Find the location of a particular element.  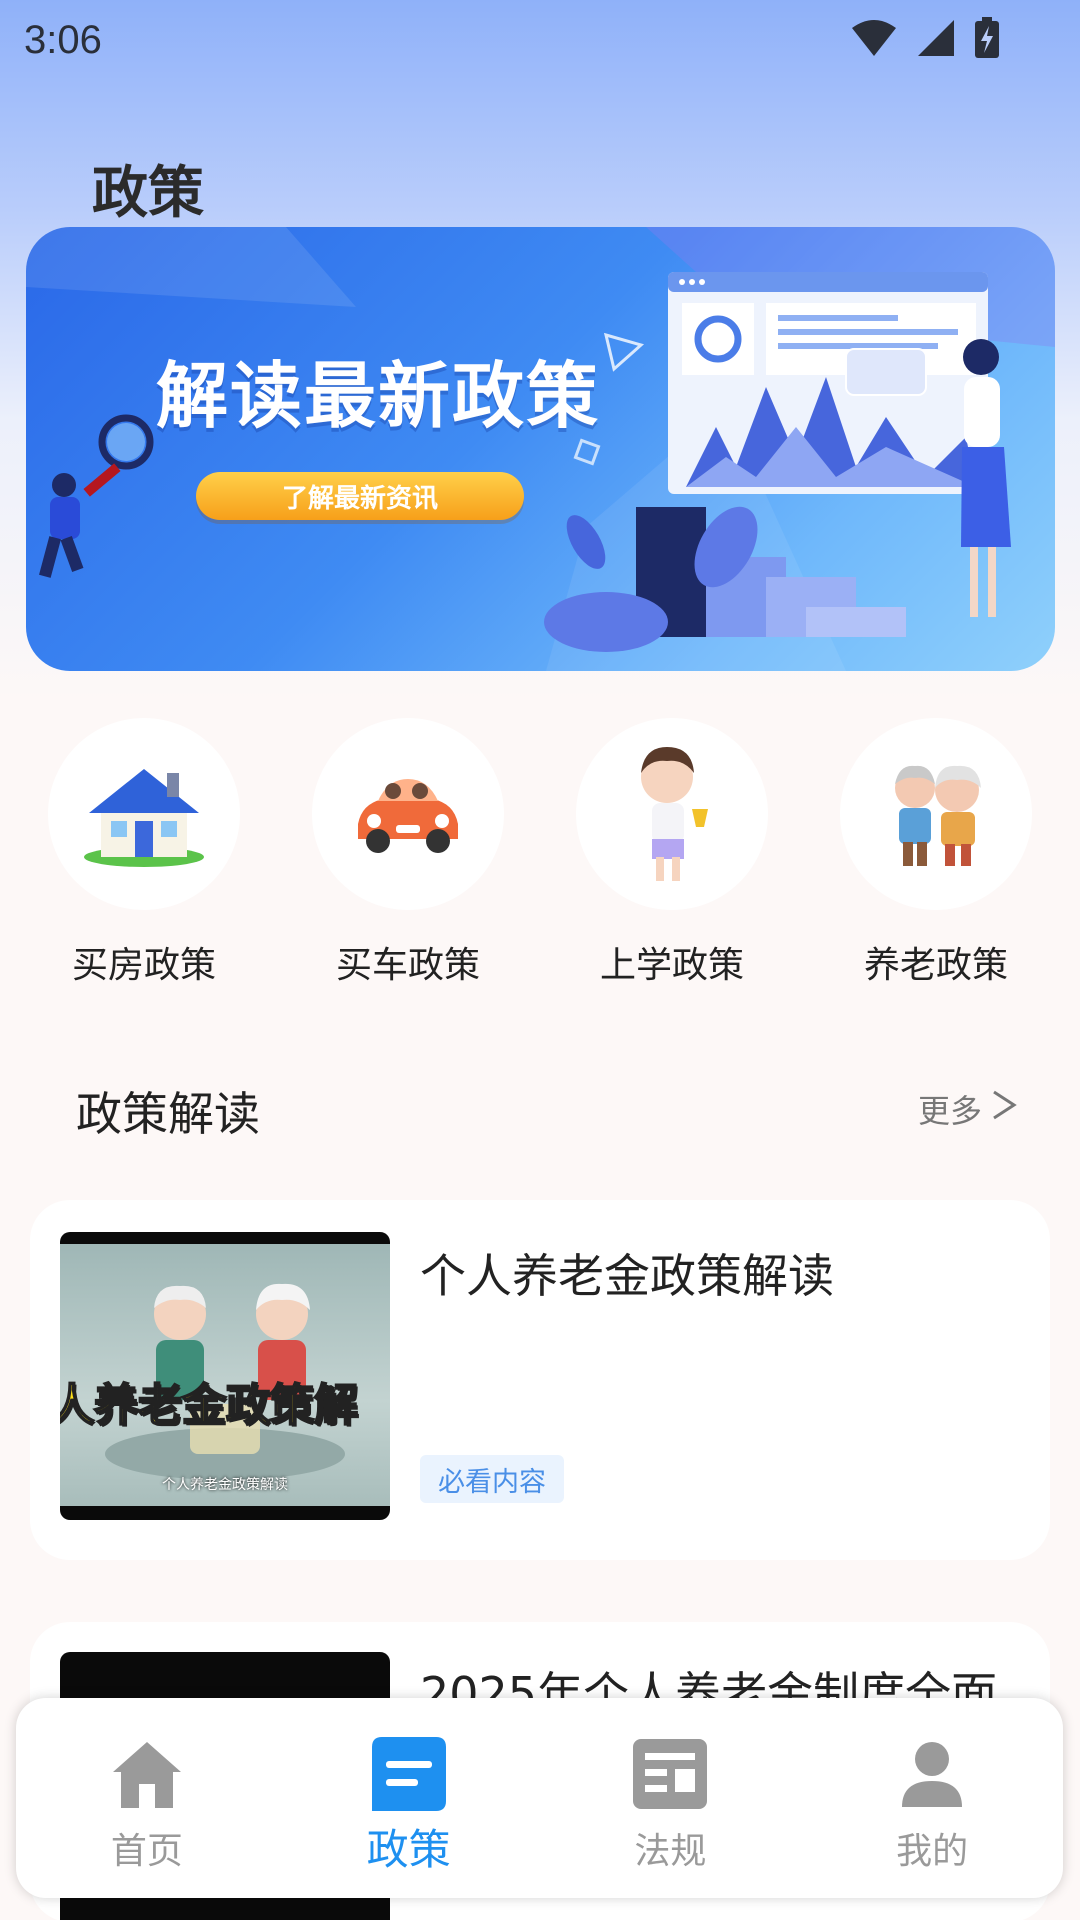

nav-label: 首页 is located at coordinates (146, 1851).